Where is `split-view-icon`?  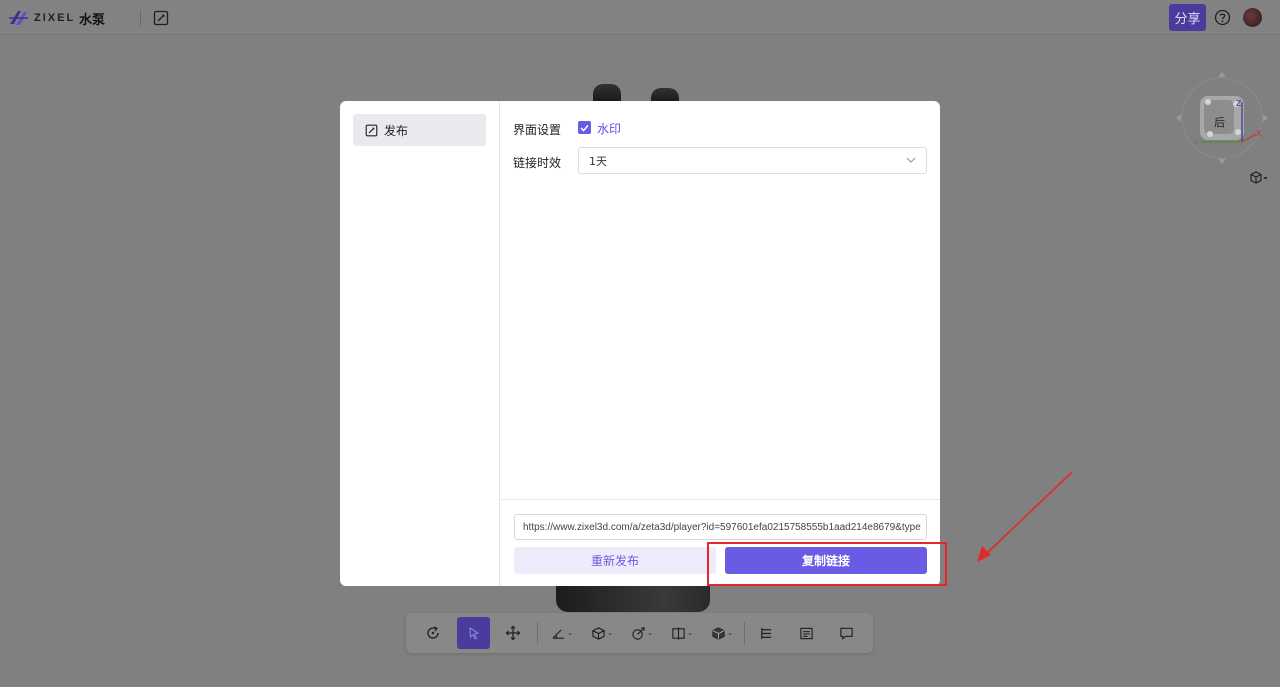 split-view-icon is located at coordinates (678, 633).